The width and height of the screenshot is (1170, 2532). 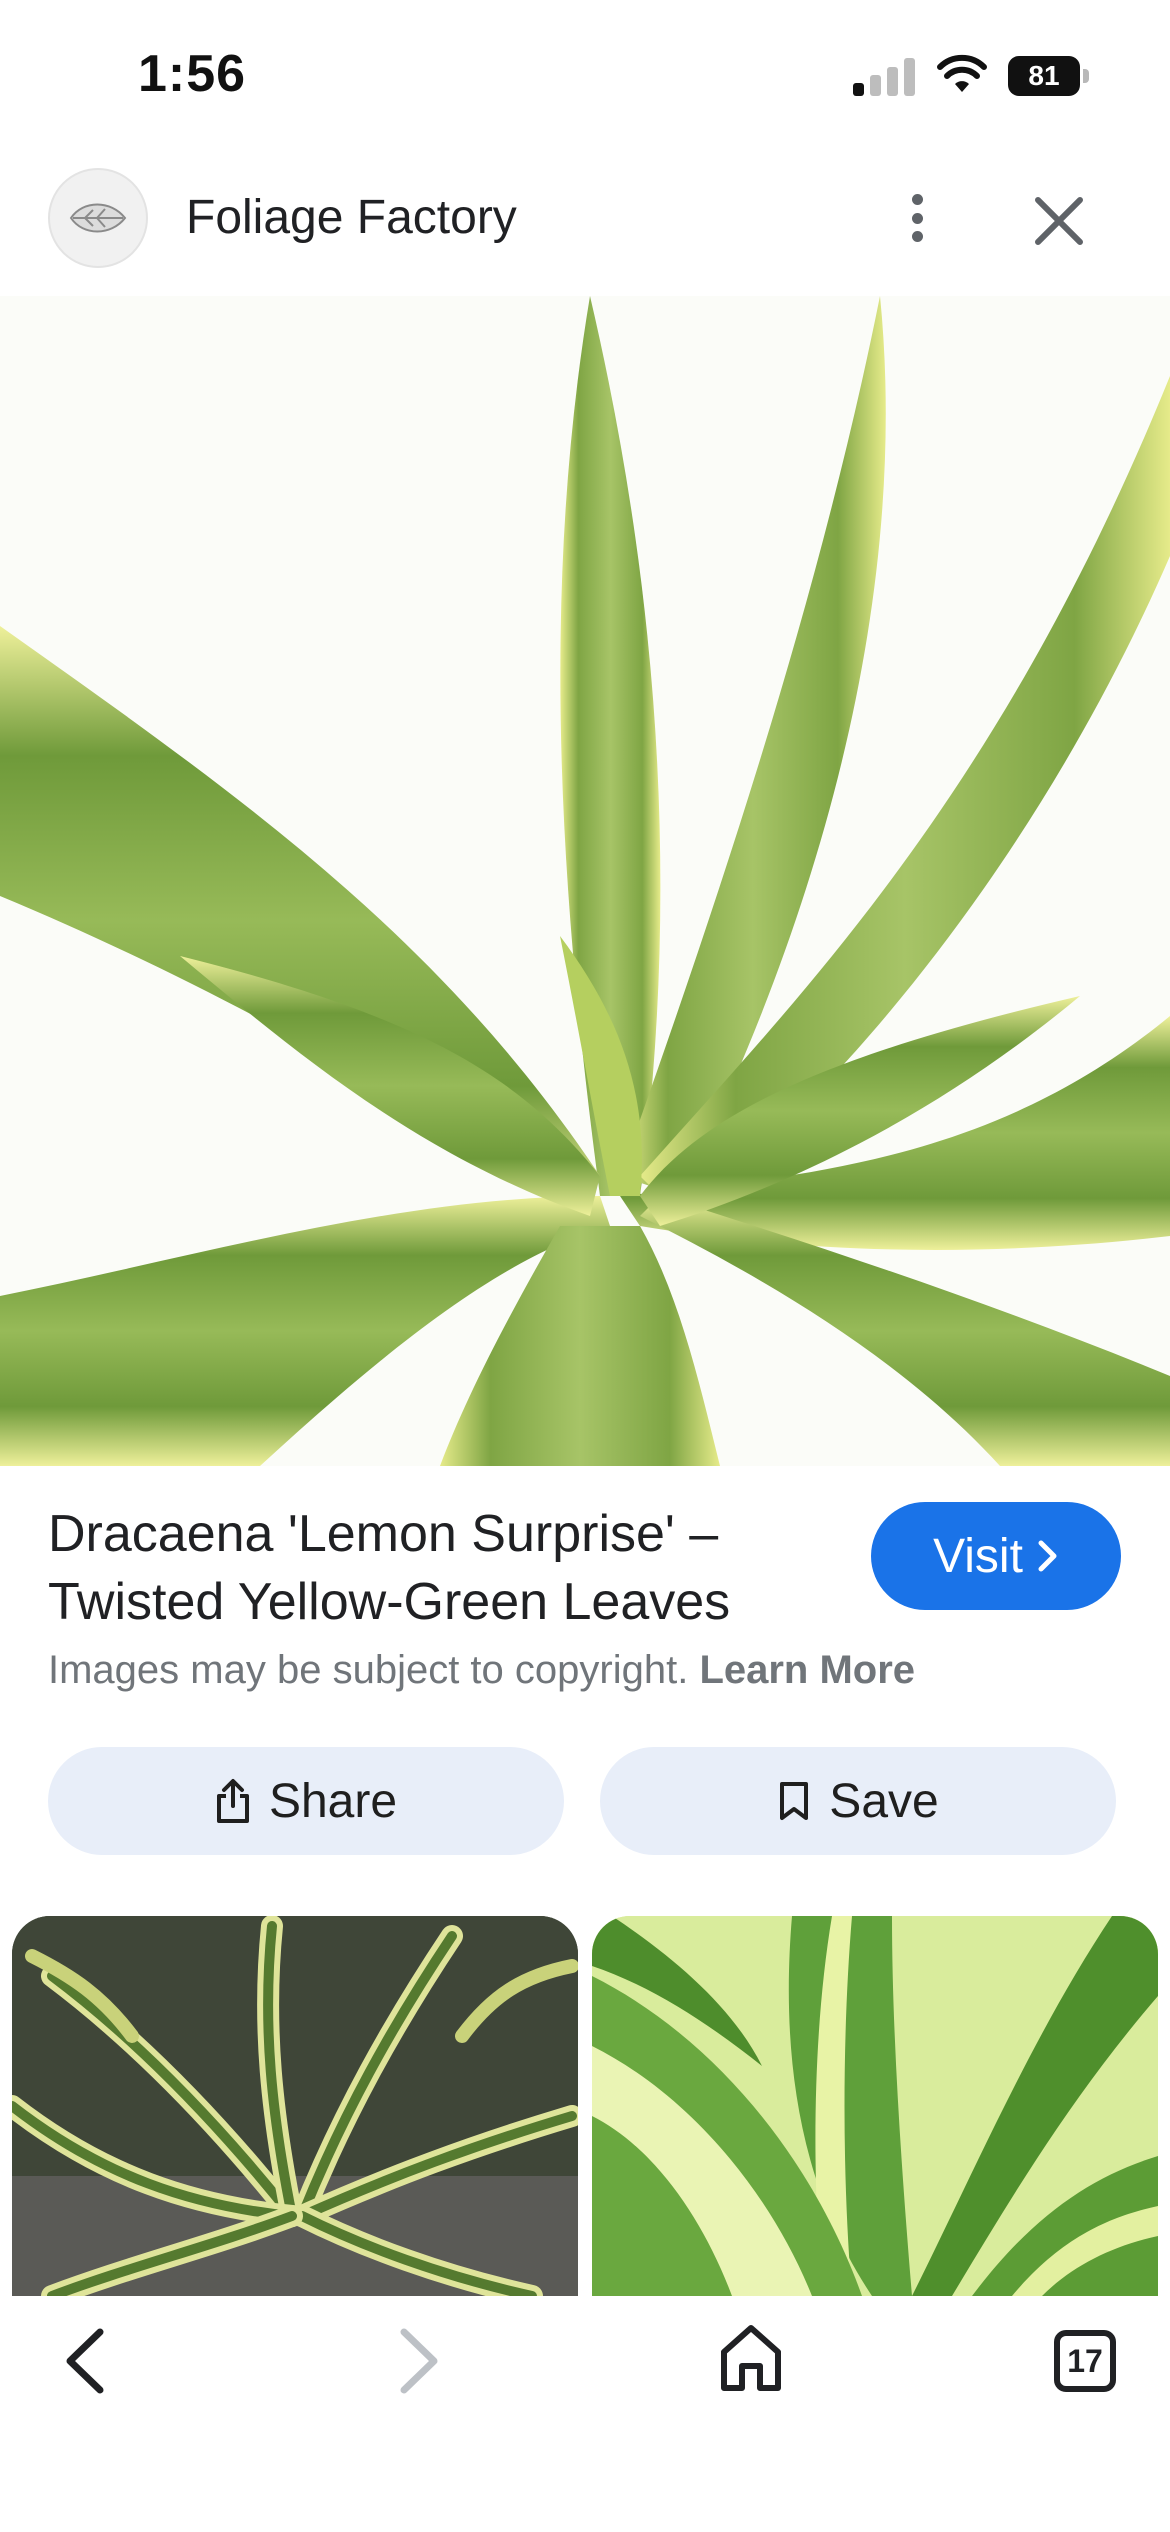 What do you see at coordinates (884, 77) in the screenshot?
I see `signal-icon` at bounding box center [884, 77].